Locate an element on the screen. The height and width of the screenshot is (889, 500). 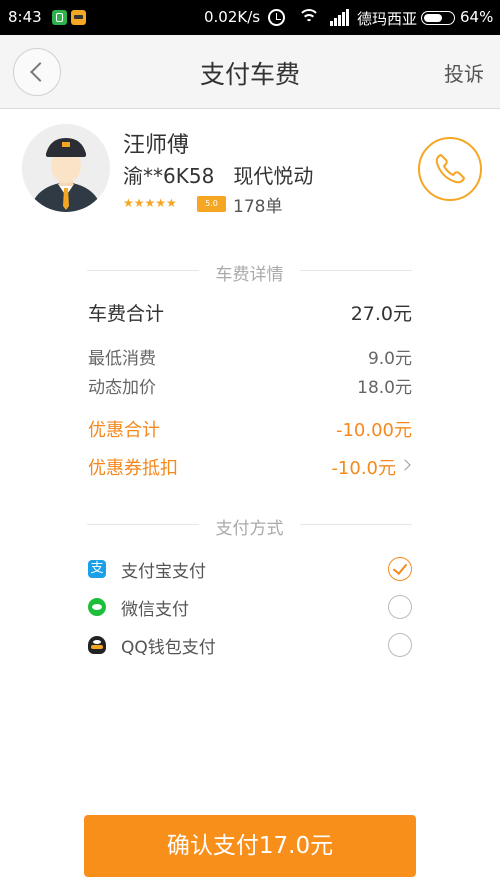
order-count: 178单 is located at coordinates (258, 207).